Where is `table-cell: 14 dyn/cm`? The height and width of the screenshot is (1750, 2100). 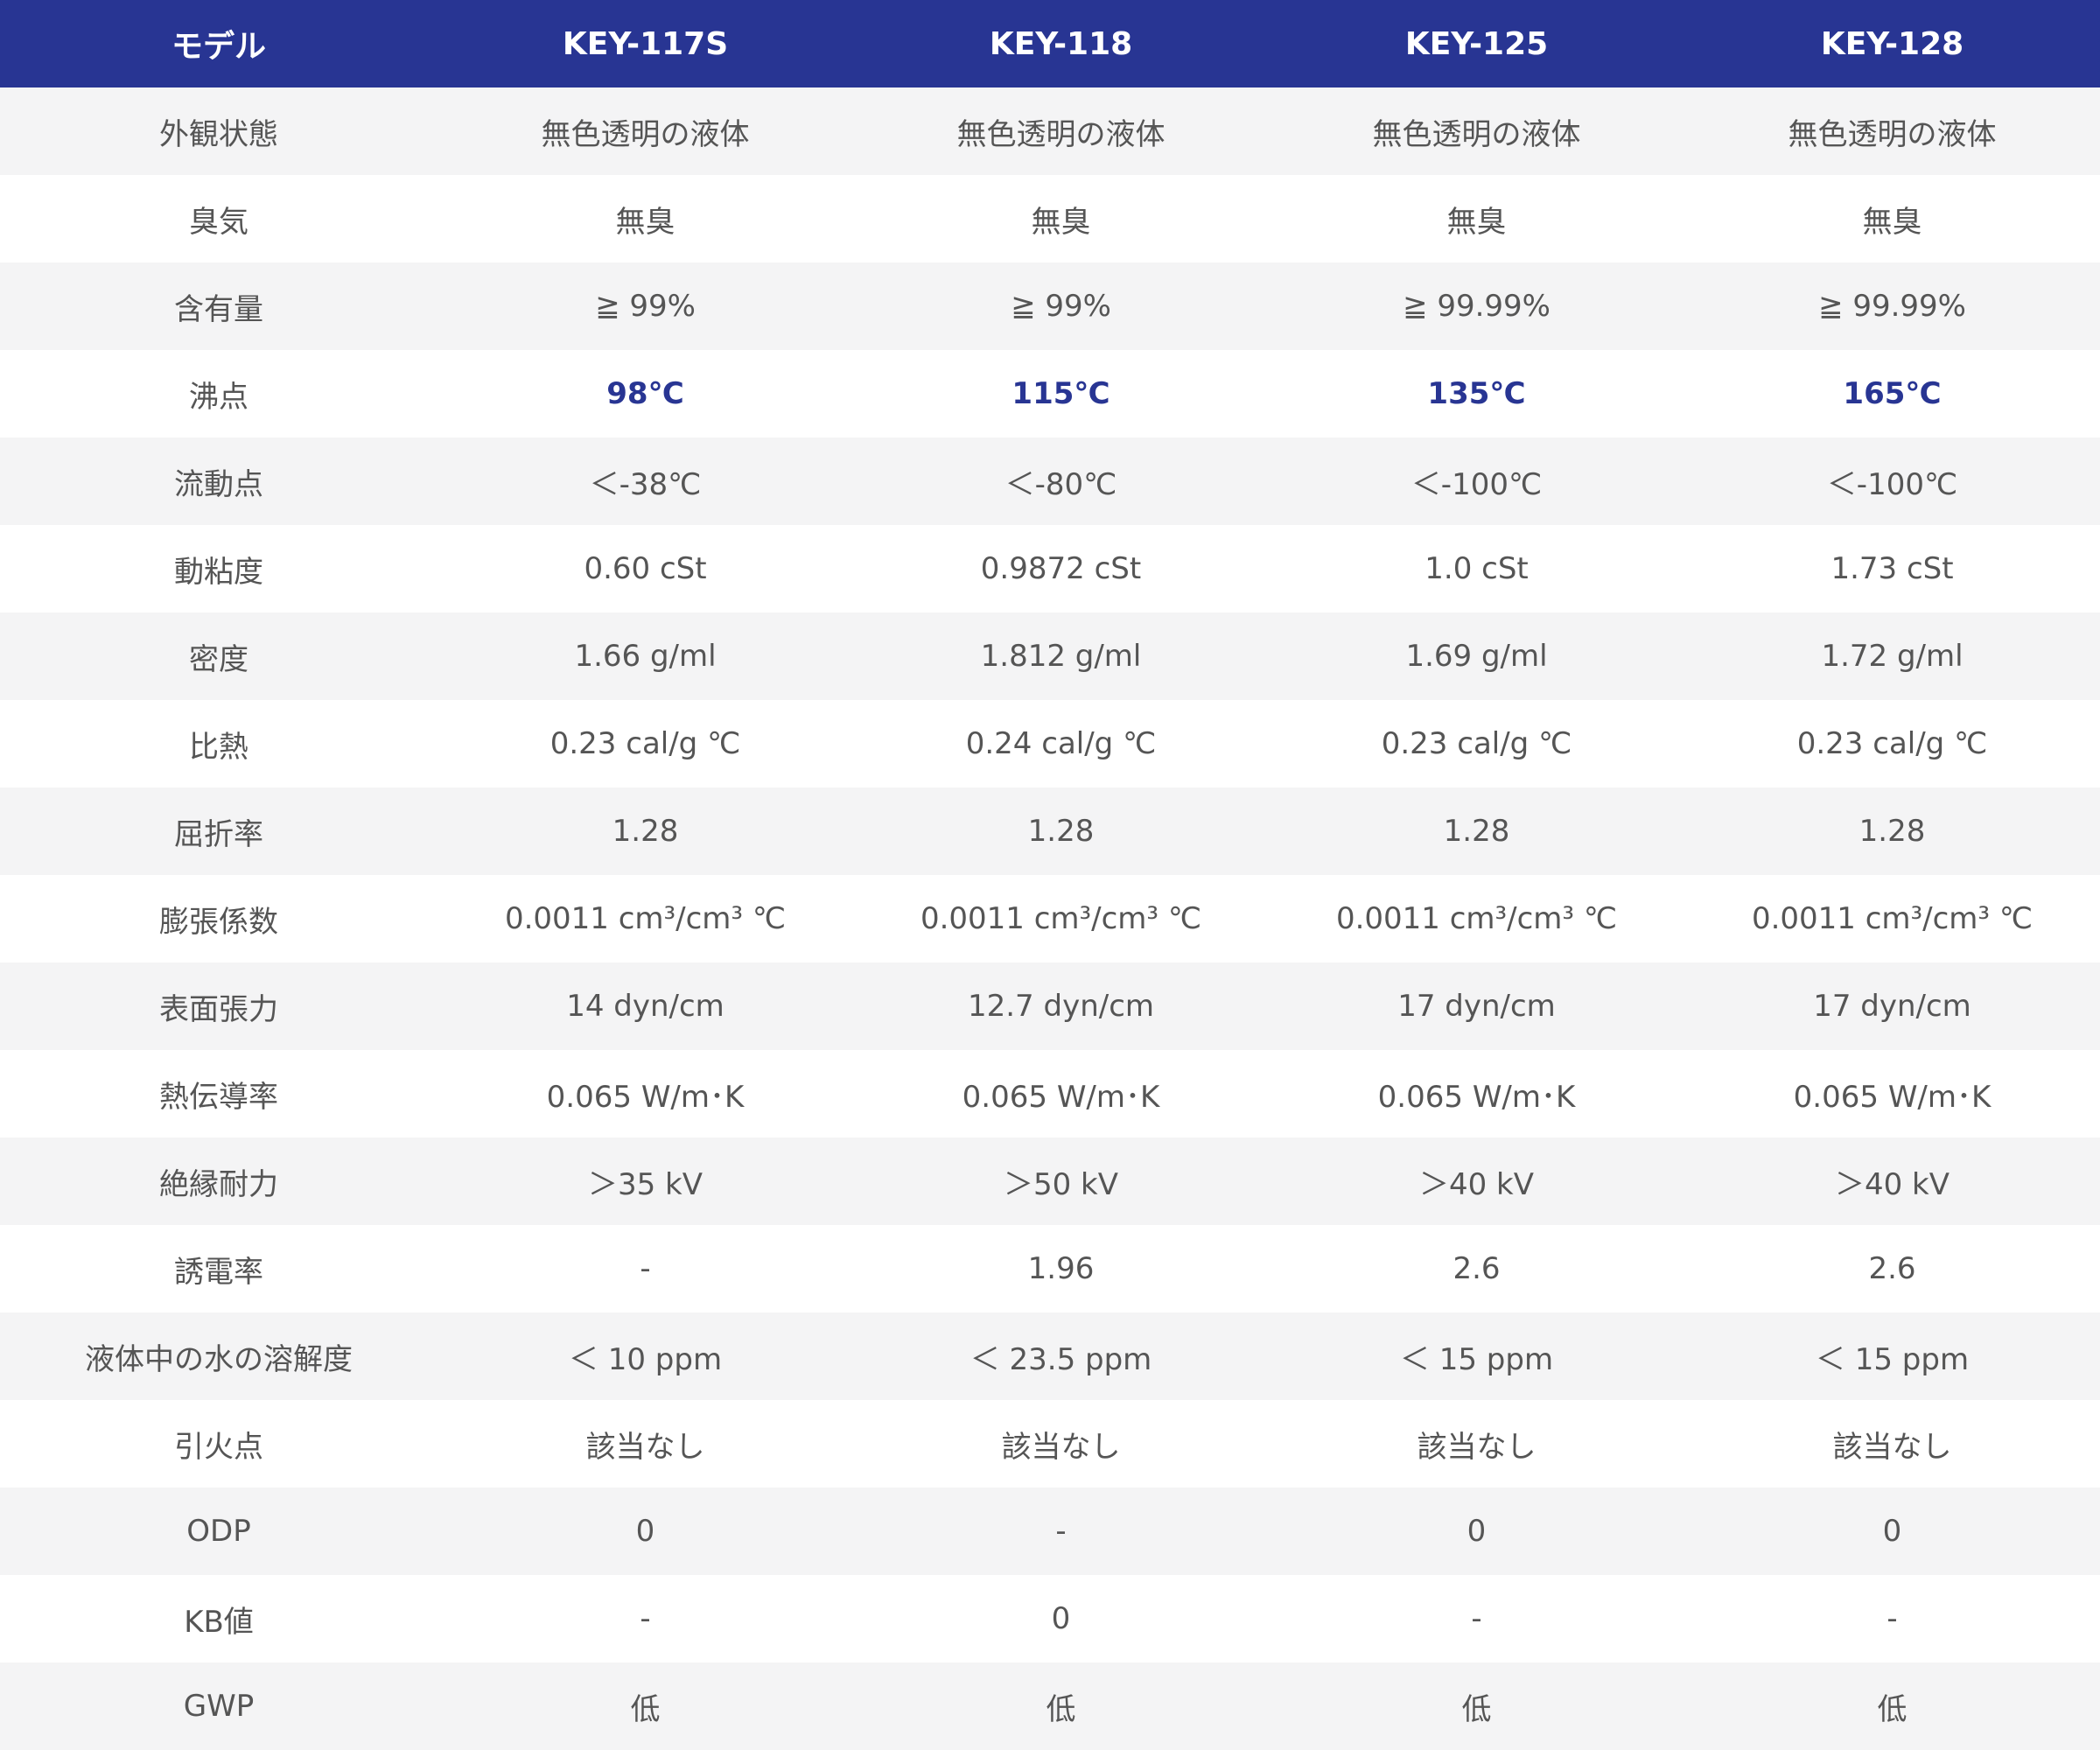 table-cell: 14 dyn/cm is located at coordinates (645, 1006).